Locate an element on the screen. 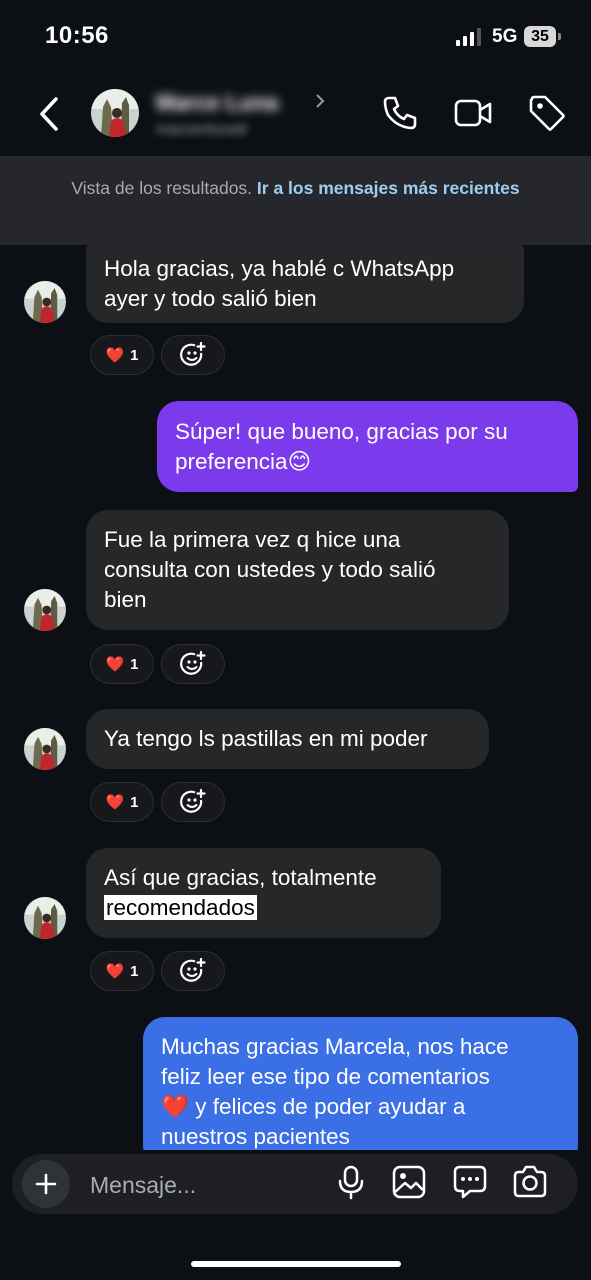 The width and height of the screenshot is (591, 1280). home-indicator is located at coordinates (296, 1264).